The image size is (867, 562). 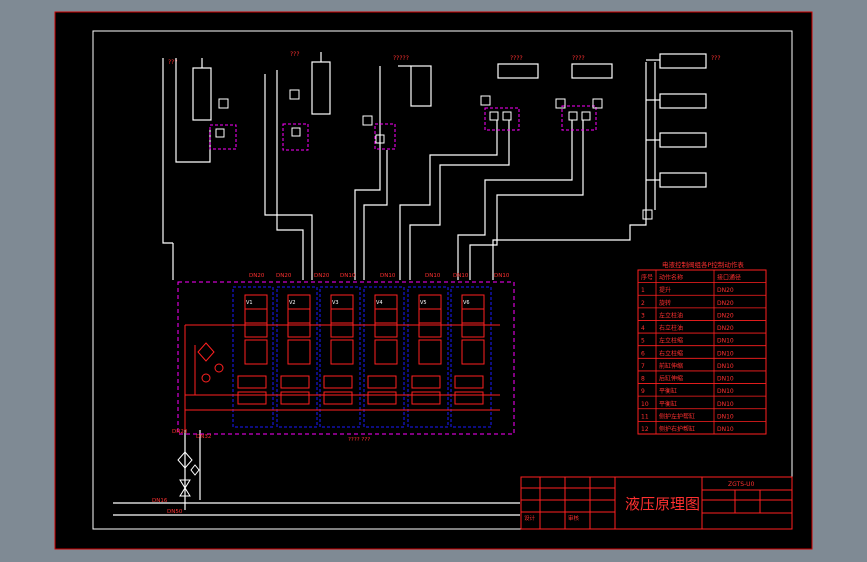 What do you see at coordinates (643, 366) in the screenshot?
I see `table-cell: 7` at bounding box center [643, 366].